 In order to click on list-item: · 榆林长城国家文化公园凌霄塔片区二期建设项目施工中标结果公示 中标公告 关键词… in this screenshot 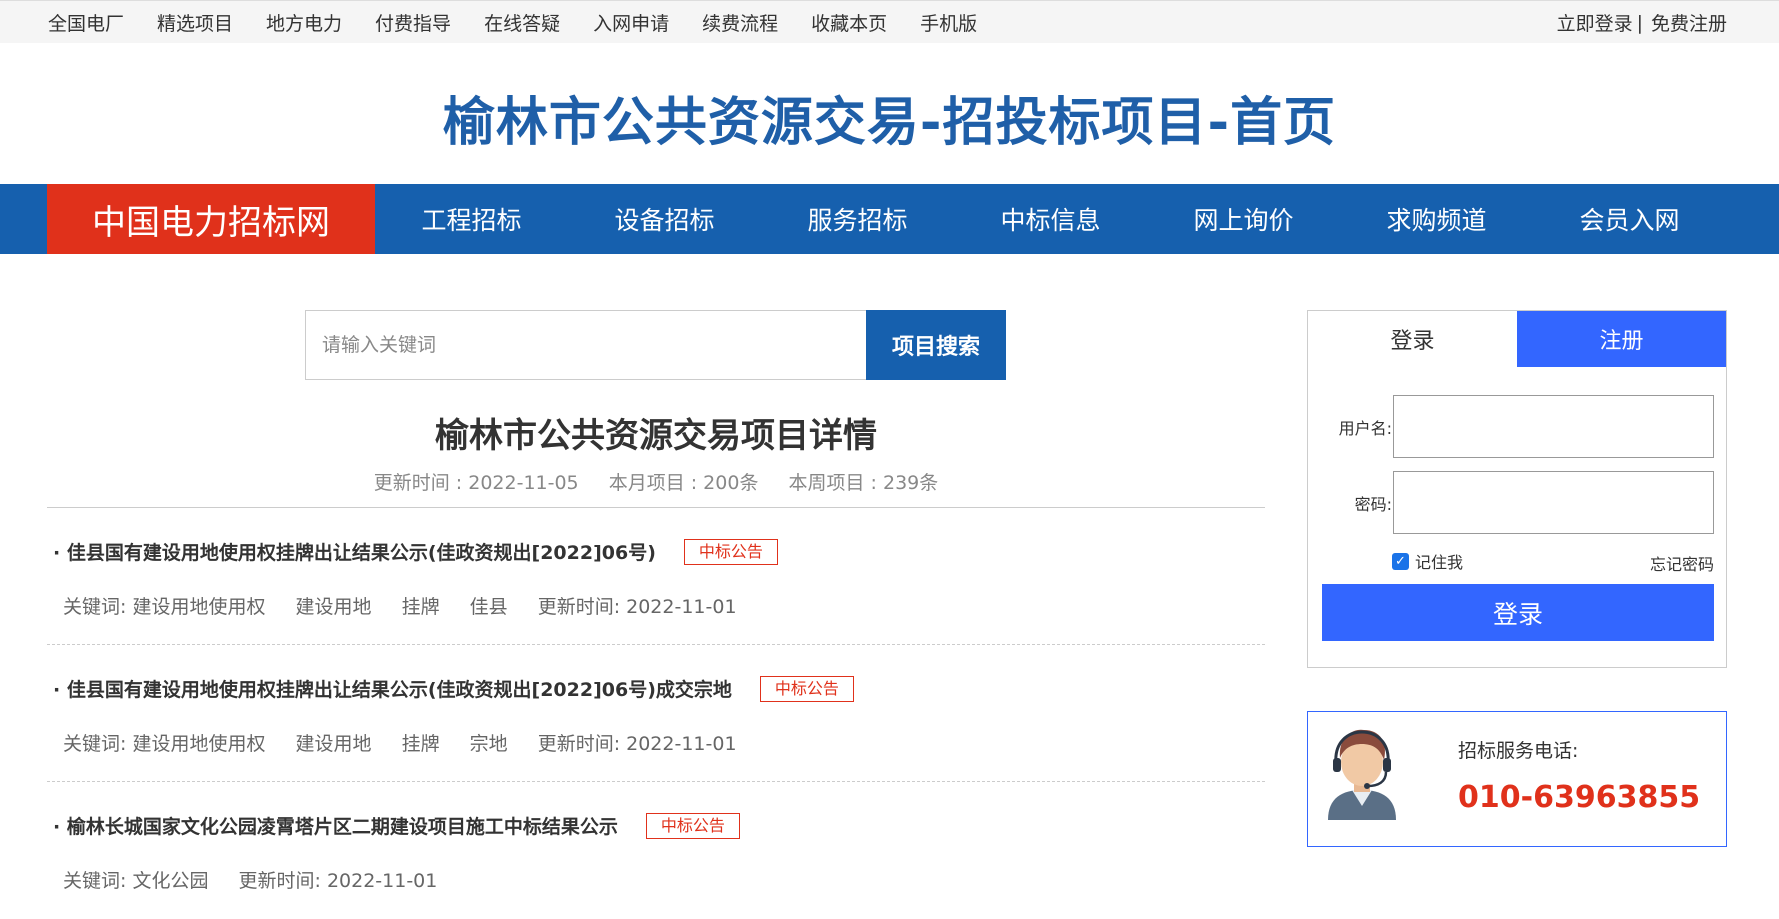, I will do `click(656, 850)`.